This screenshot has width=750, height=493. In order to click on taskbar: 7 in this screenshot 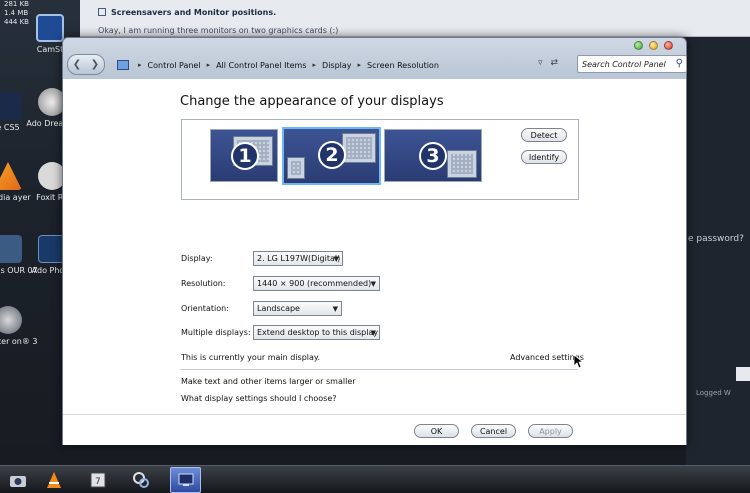, I will do `click(375, 479)`.